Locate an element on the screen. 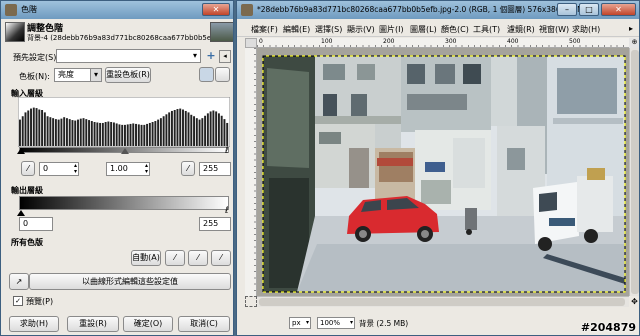 This screenshot has width=640, height=336. vertical-scrollbar is located at coordinates (634, 172).